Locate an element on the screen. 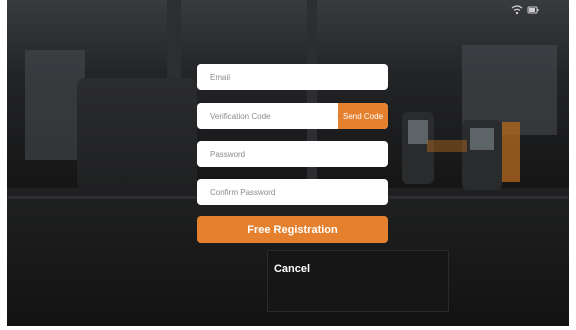 This screenshot has width=576, height=330. verification-code-placeholder: Verification Code is located at coordinates (240, 116).